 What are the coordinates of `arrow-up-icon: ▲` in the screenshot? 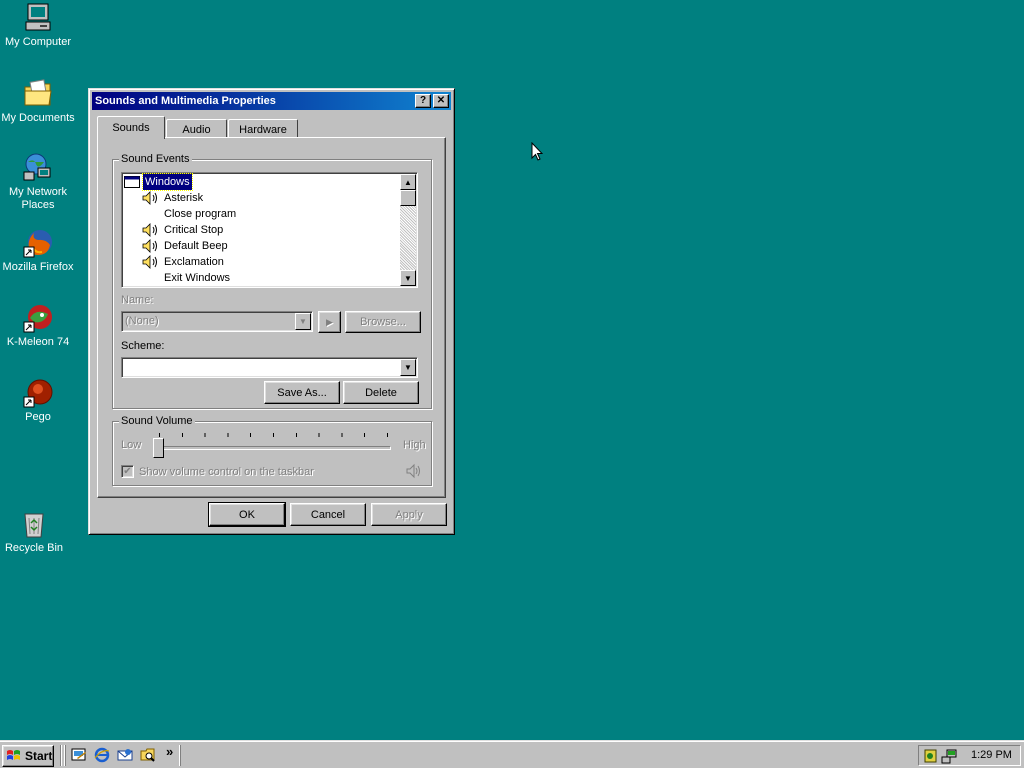 It's located at (408, 182).